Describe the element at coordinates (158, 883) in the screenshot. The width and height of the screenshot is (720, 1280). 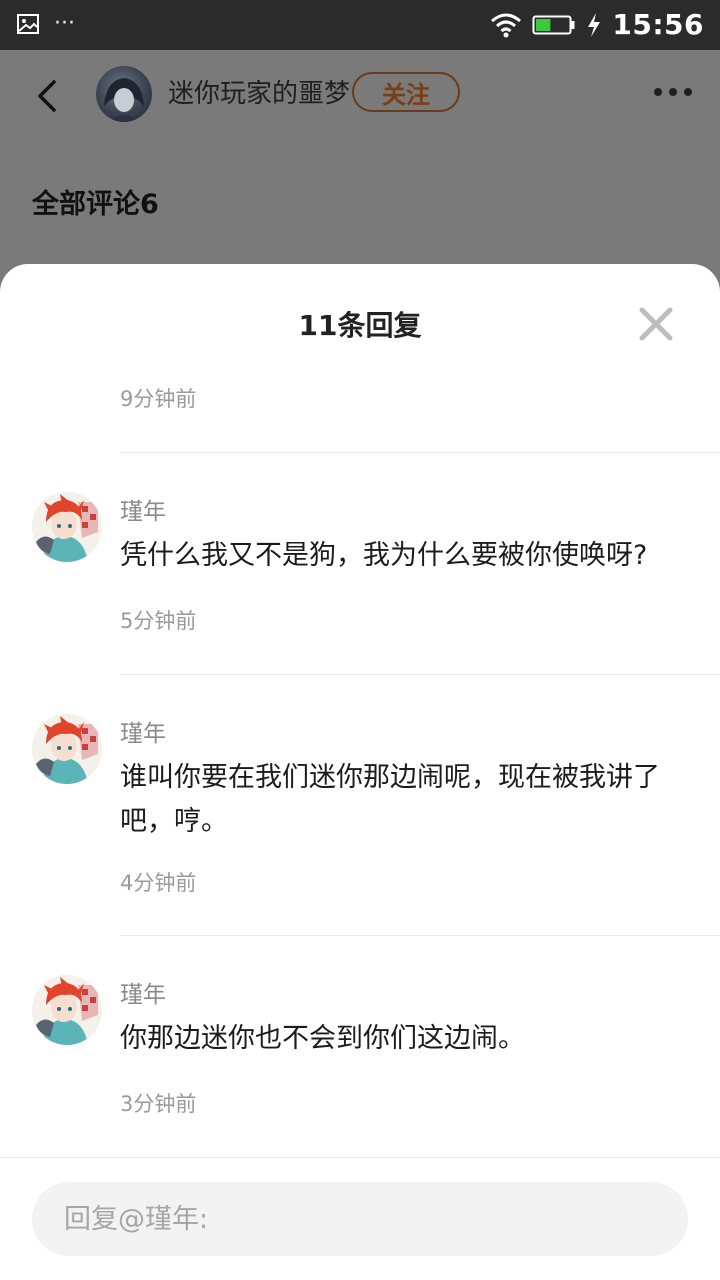
I see `reply-time: 4分钟前` at that location.